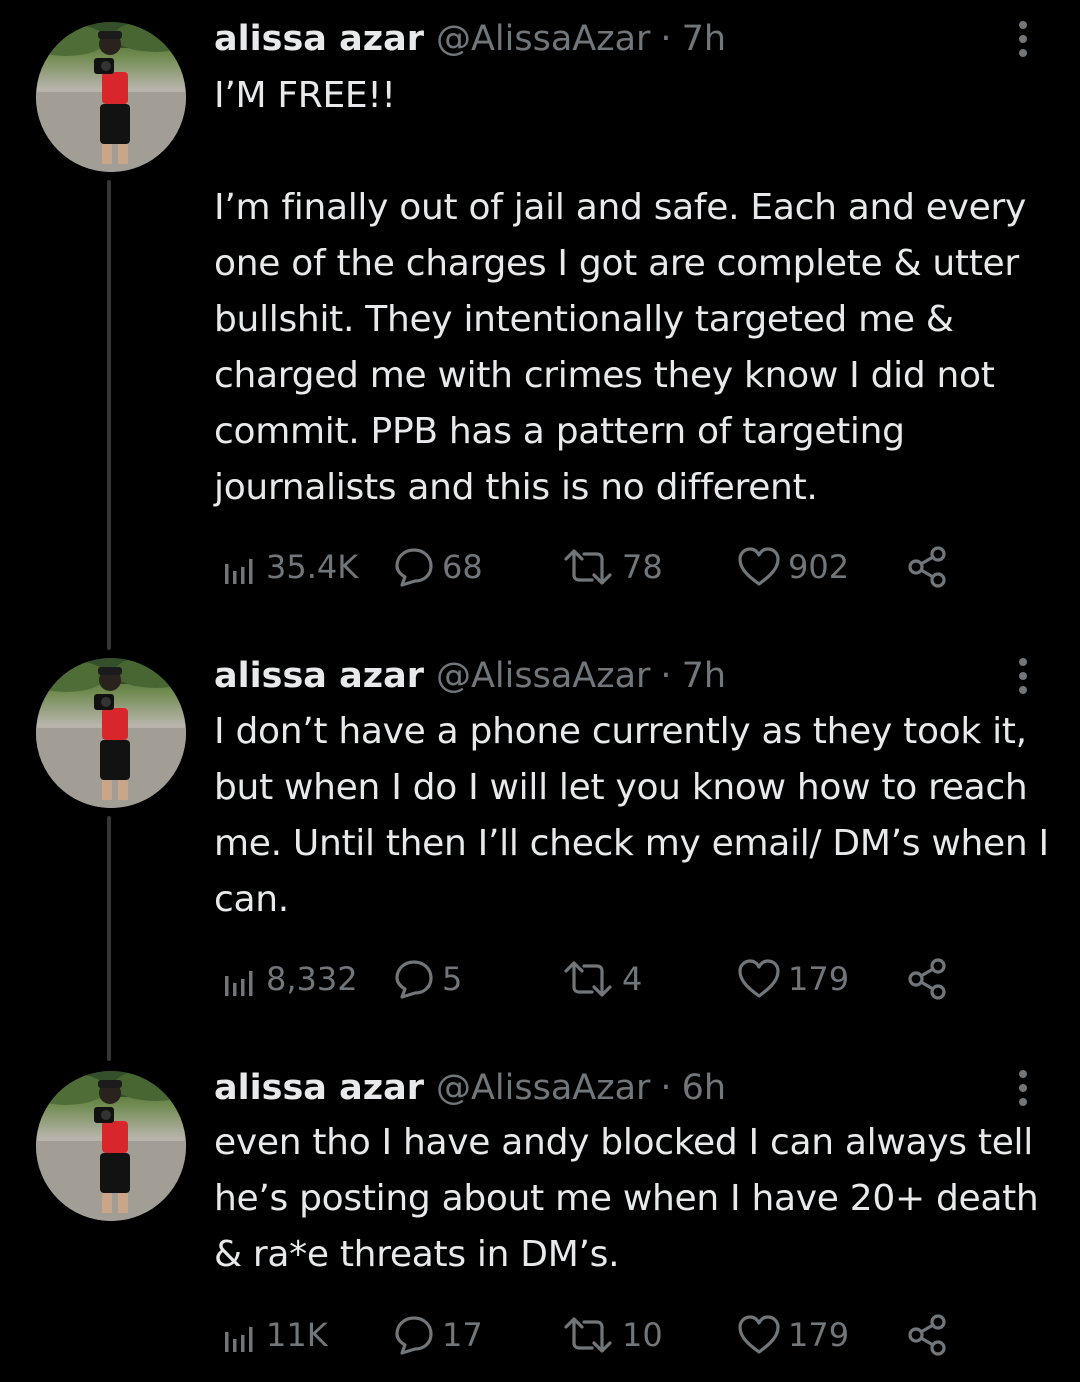 The height and width of the screenshot is (1382, 1080). I want to click on tweet-actions: 35.4K 68 78 902, so click(600, 567).